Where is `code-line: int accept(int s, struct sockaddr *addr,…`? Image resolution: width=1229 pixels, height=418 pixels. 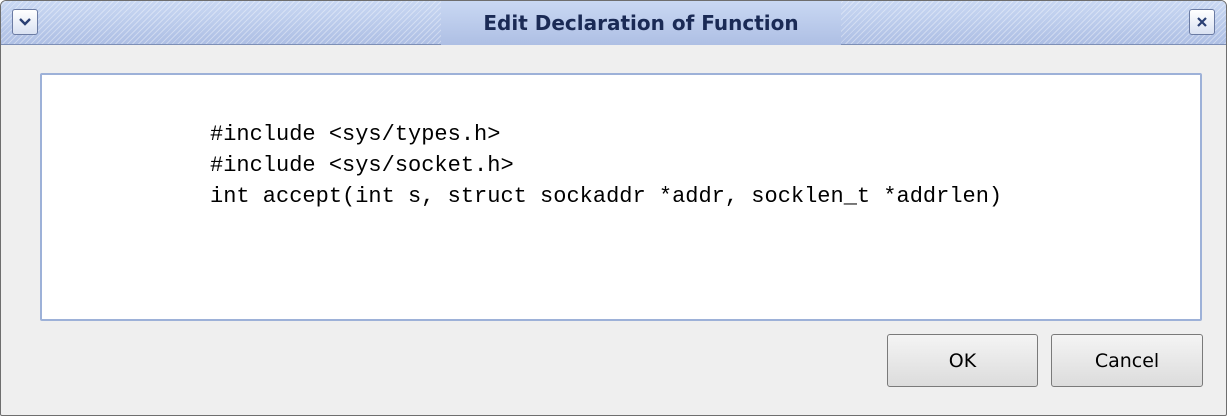
code-line: int accept(int s, struct sockaddr *addr,… is located at coordinates (606, 196).